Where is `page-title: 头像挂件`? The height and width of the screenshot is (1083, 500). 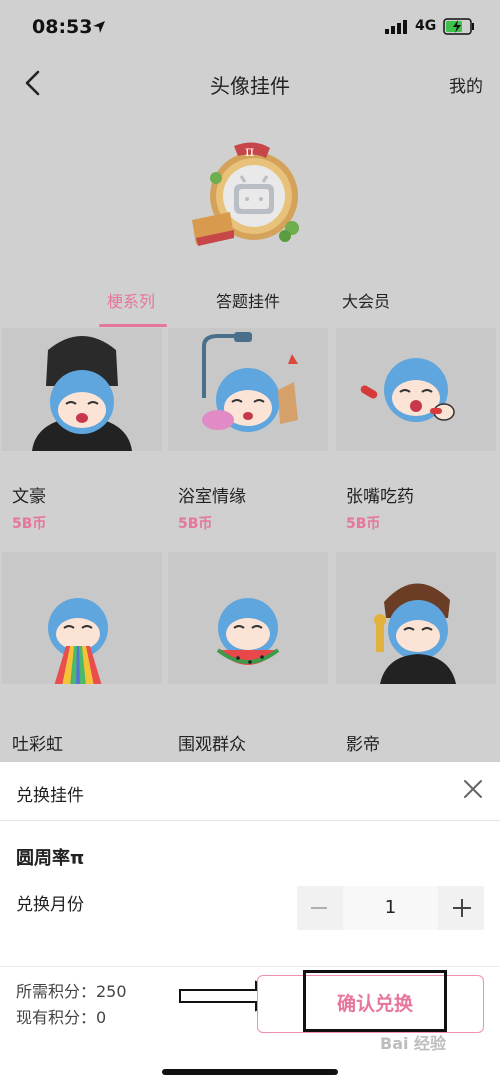 page-title: 头像挂件 is located at coordinates (250, 86).